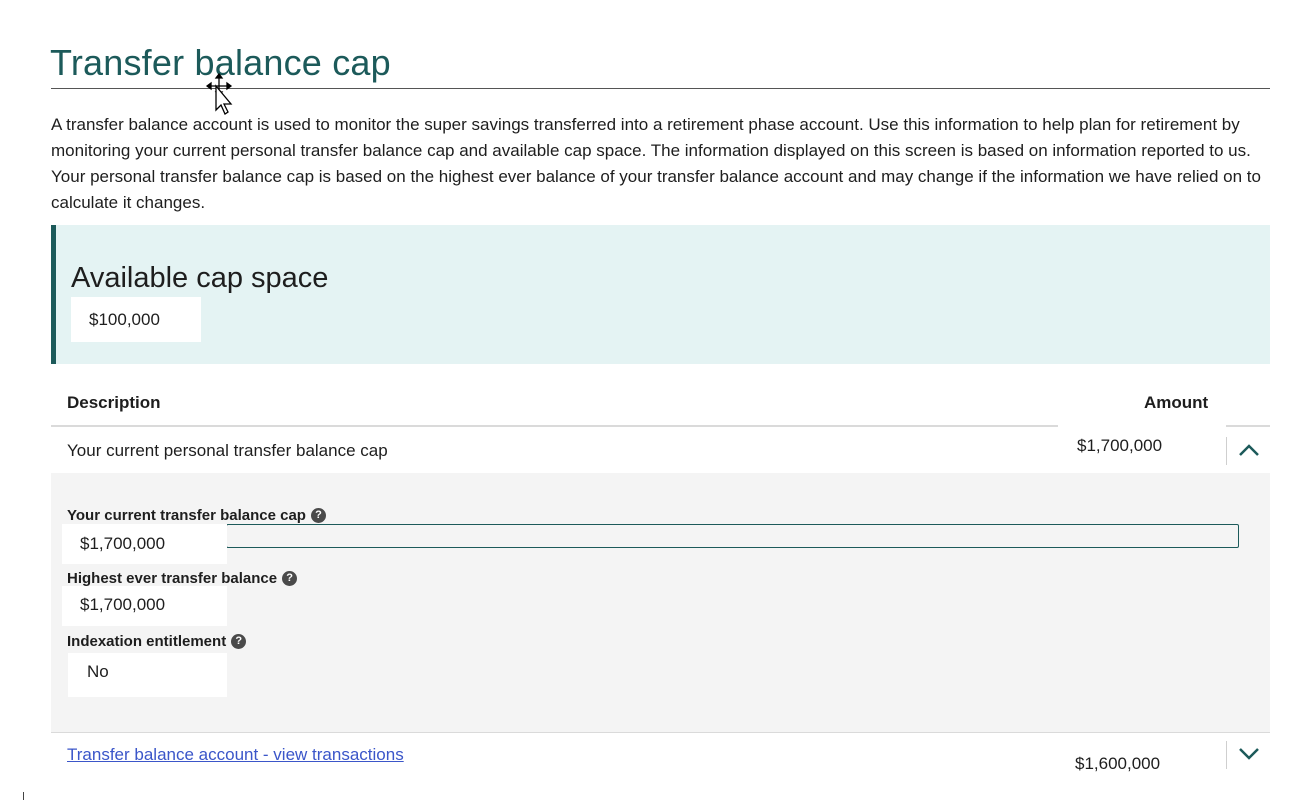 Image resolution: width=1314 pixels, height=802 pixels. Describe the element at coordinates (144, 544) in the screenshot. I see `current-cap-value: $1,700,000` at that location.